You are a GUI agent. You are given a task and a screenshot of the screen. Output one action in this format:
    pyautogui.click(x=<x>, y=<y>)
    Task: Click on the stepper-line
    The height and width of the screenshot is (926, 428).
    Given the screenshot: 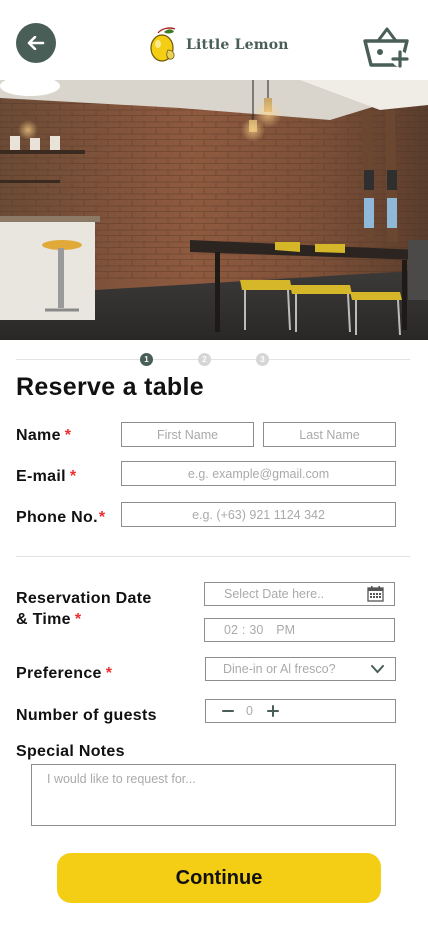 What is the action you would take?
    pyautogui.click(x=213, y=359)
    